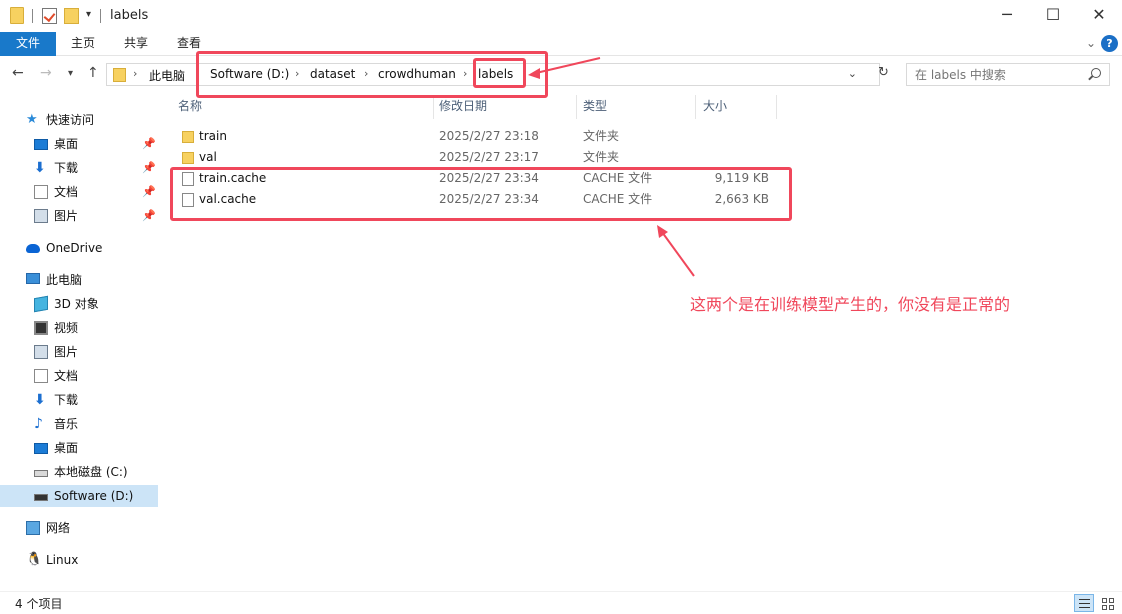  Describe the element at coordinates (1084, 603) in the screenshot. I see `details-view-icon` at that location.